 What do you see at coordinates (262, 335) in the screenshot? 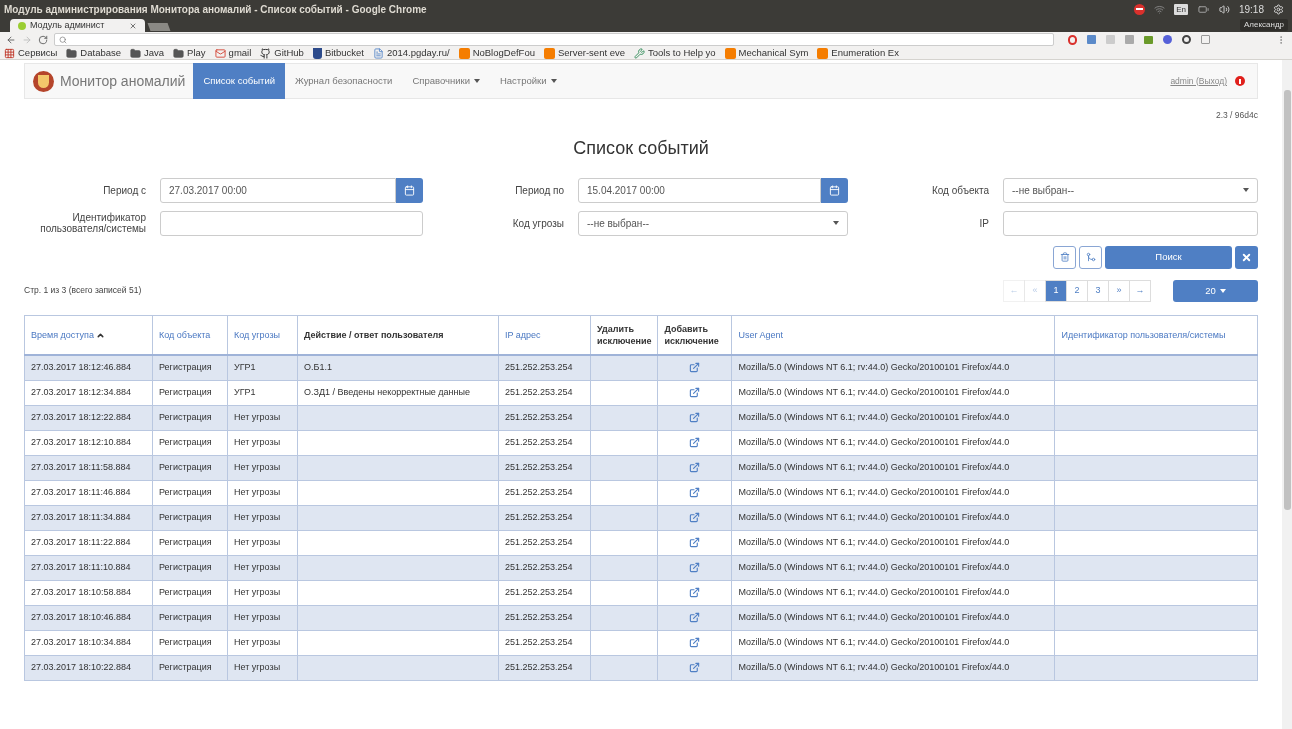
I see `column-header: Код угрозы` at bounding box center [262, 335].